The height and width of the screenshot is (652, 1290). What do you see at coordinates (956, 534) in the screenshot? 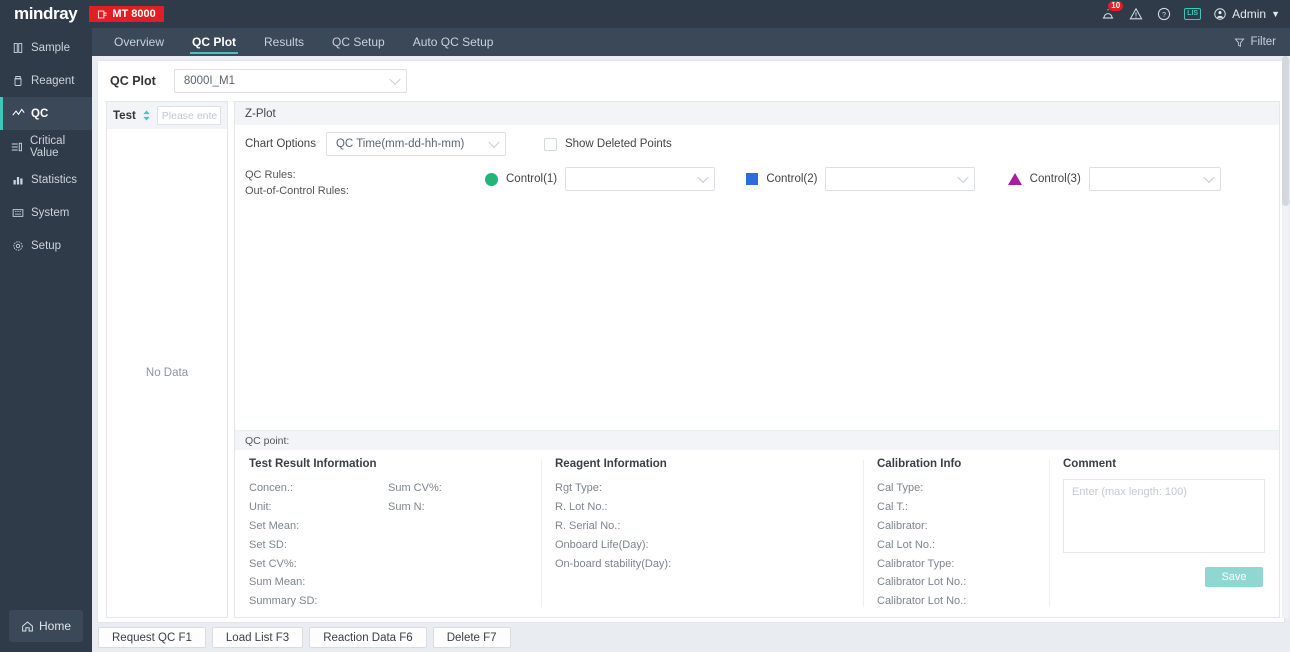
I see `calibration-info-column: Calibration Info Cal Type: Cal T.` at bounding box center [956, 534].